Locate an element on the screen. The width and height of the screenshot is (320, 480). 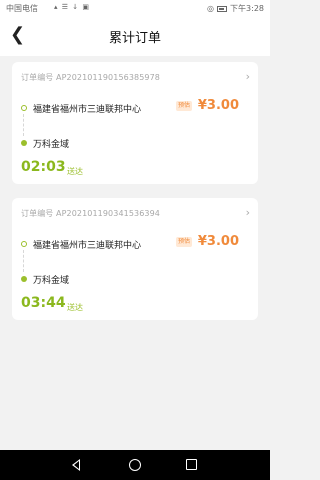
order-number: 订单编号 AP202101190341536394 is located at coordinates (90, 213).